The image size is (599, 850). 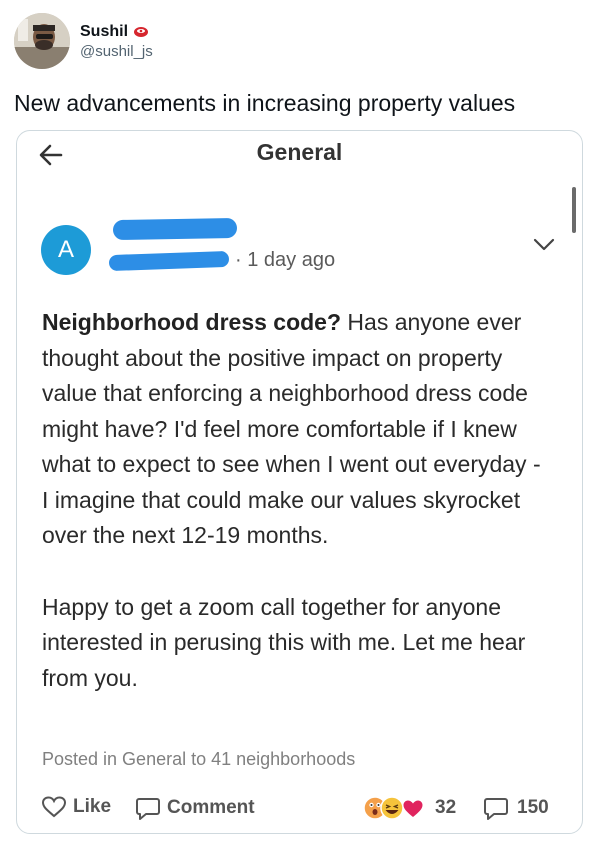 What do you see at coordinates (413, 808) in the screenshot?
I see `heart-icon` at bounding box center [413, 808].